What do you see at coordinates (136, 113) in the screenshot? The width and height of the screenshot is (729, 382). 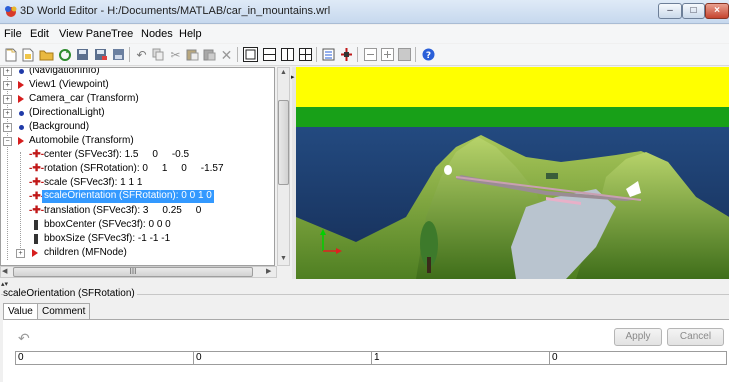 I see `tree-node-directionallight: + (DirectionalLight)` at bounding box center [136, 113].